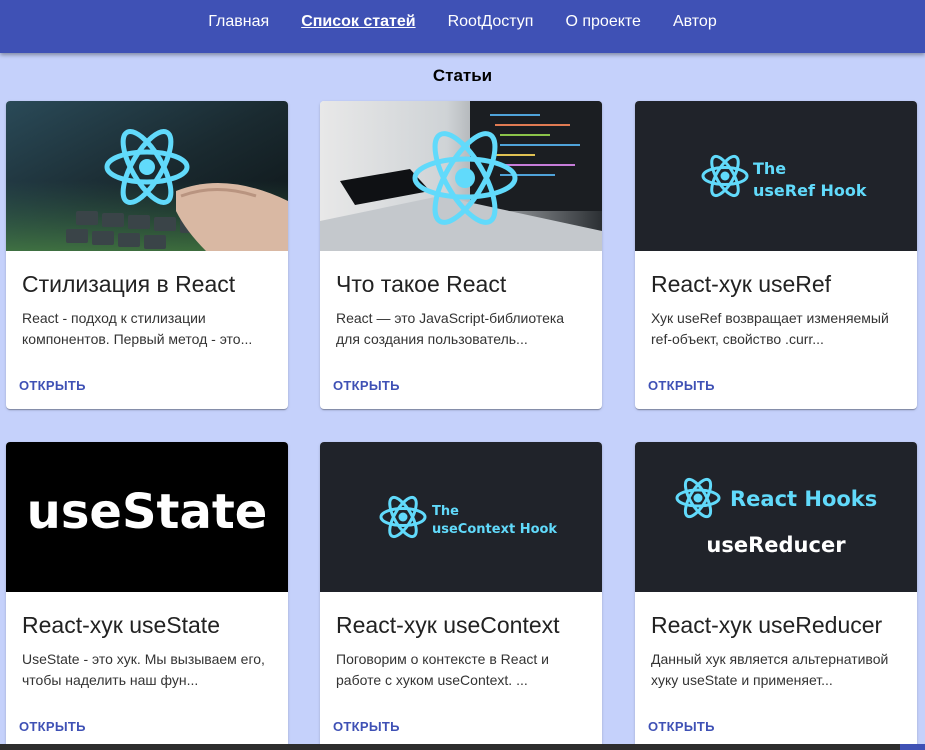 The image size is (925, 750). I want to click on card-title: React-хук useContext, so click(448, 625).